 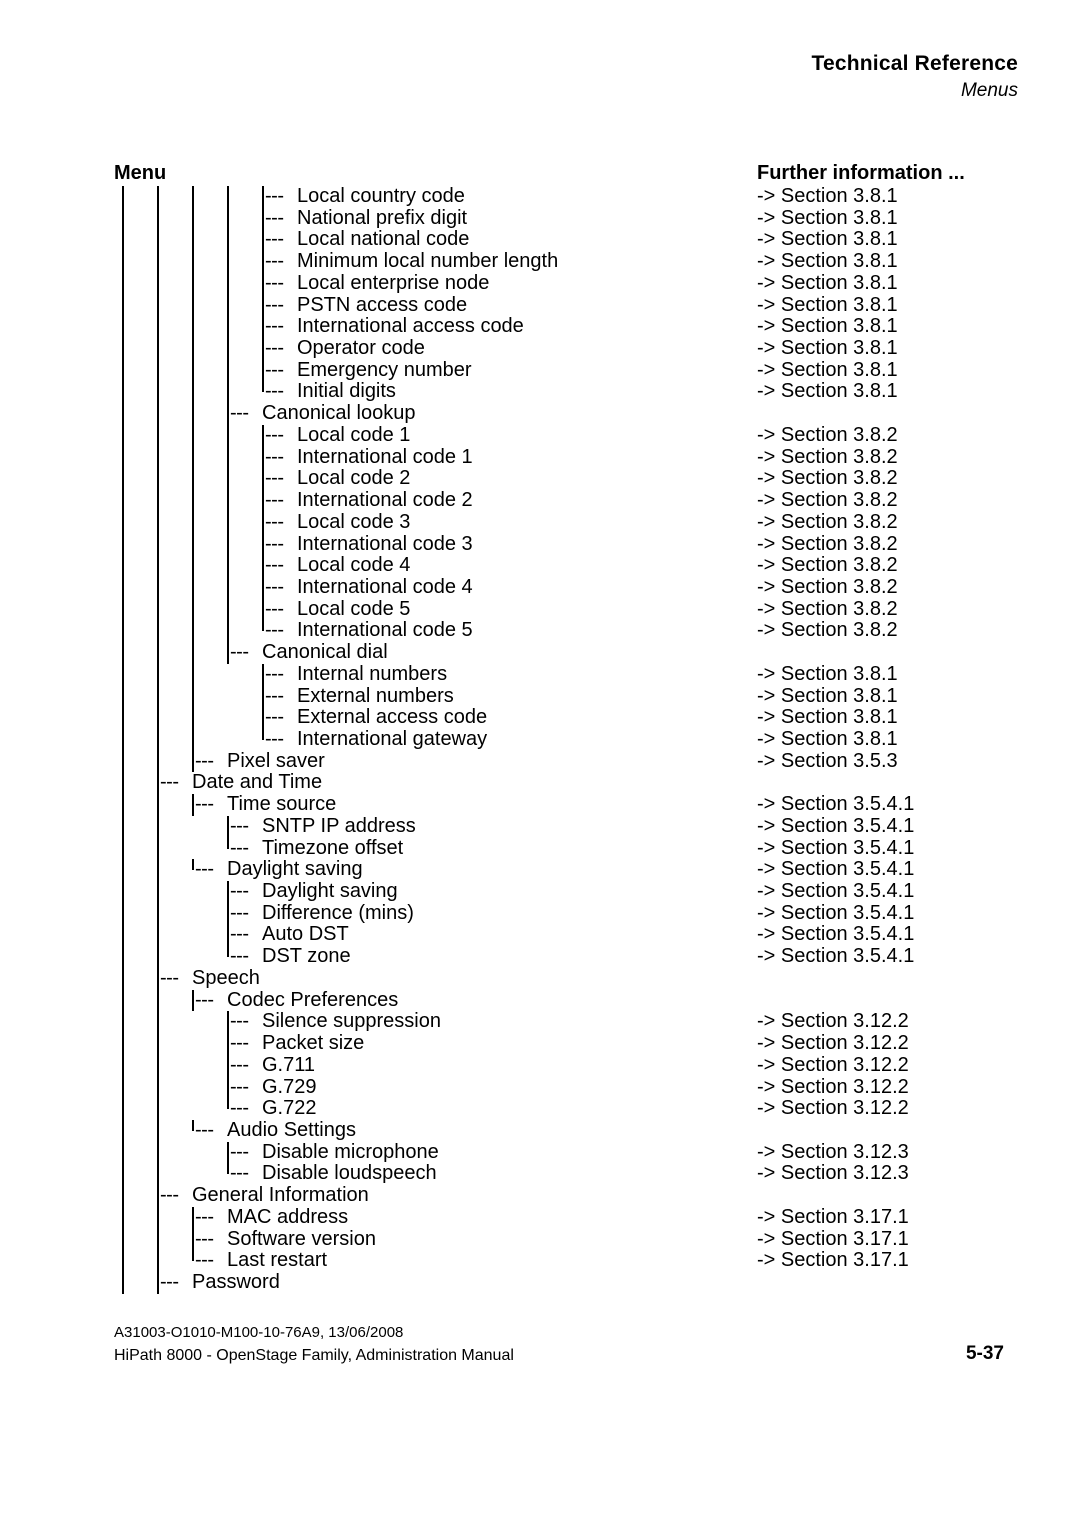 I want to click on tree-row: --- Local code 1 -> Section 3.8.2, so click(x=540, y=435).